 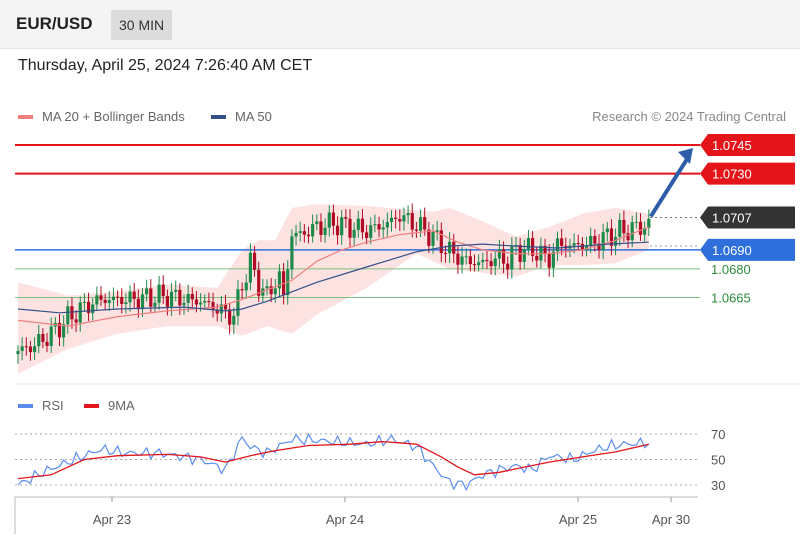 I want to click on rsi-tick-label: 30, so click(x=718, y=485).